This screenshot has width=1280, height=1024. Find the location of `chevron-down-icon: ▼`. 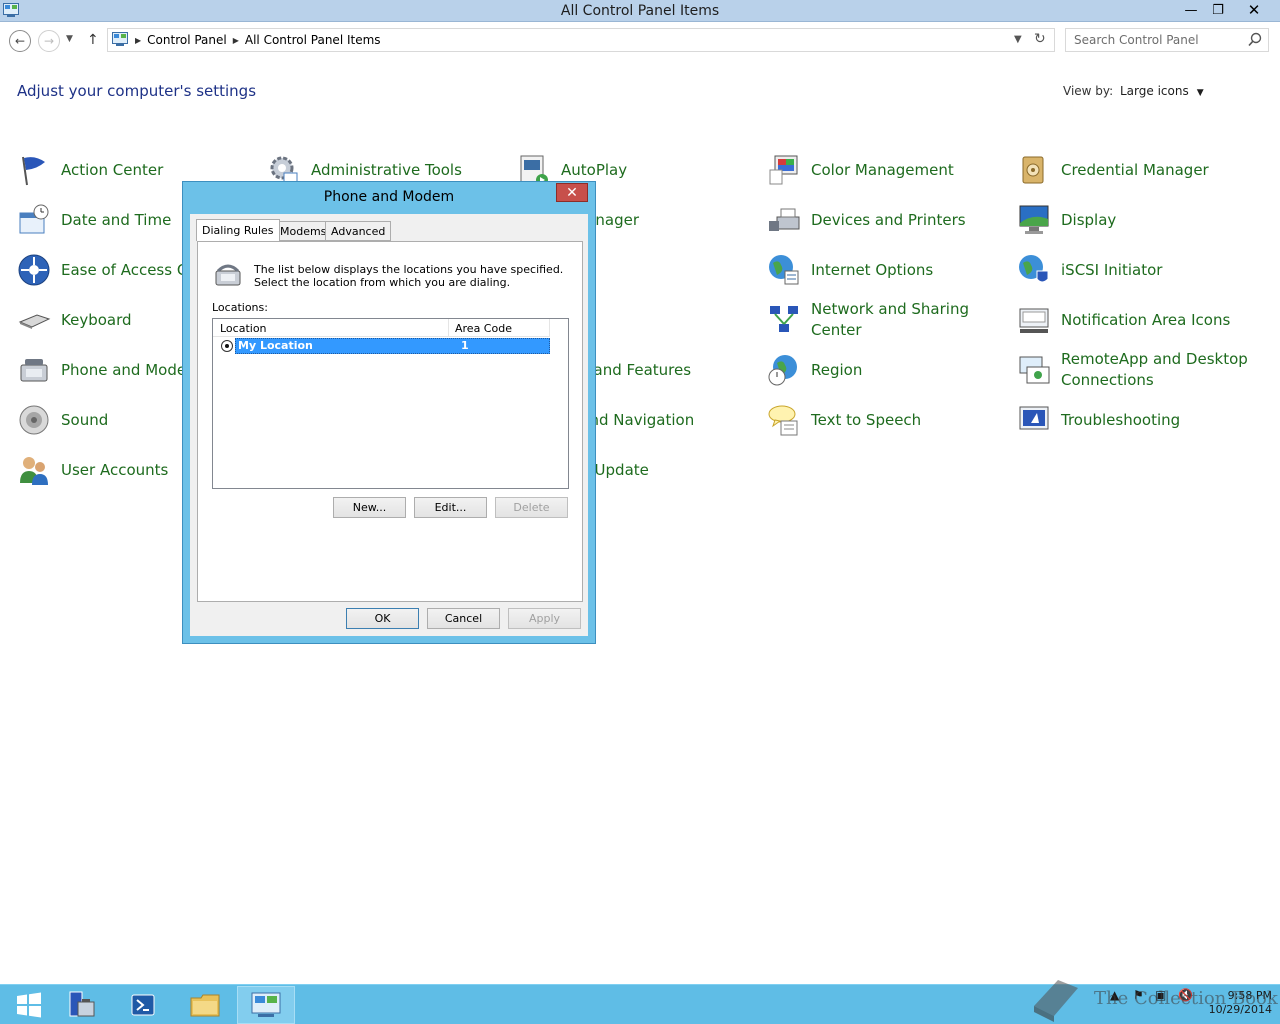

chevron-down-icon: ▼ is located at coordinates (69, 39).